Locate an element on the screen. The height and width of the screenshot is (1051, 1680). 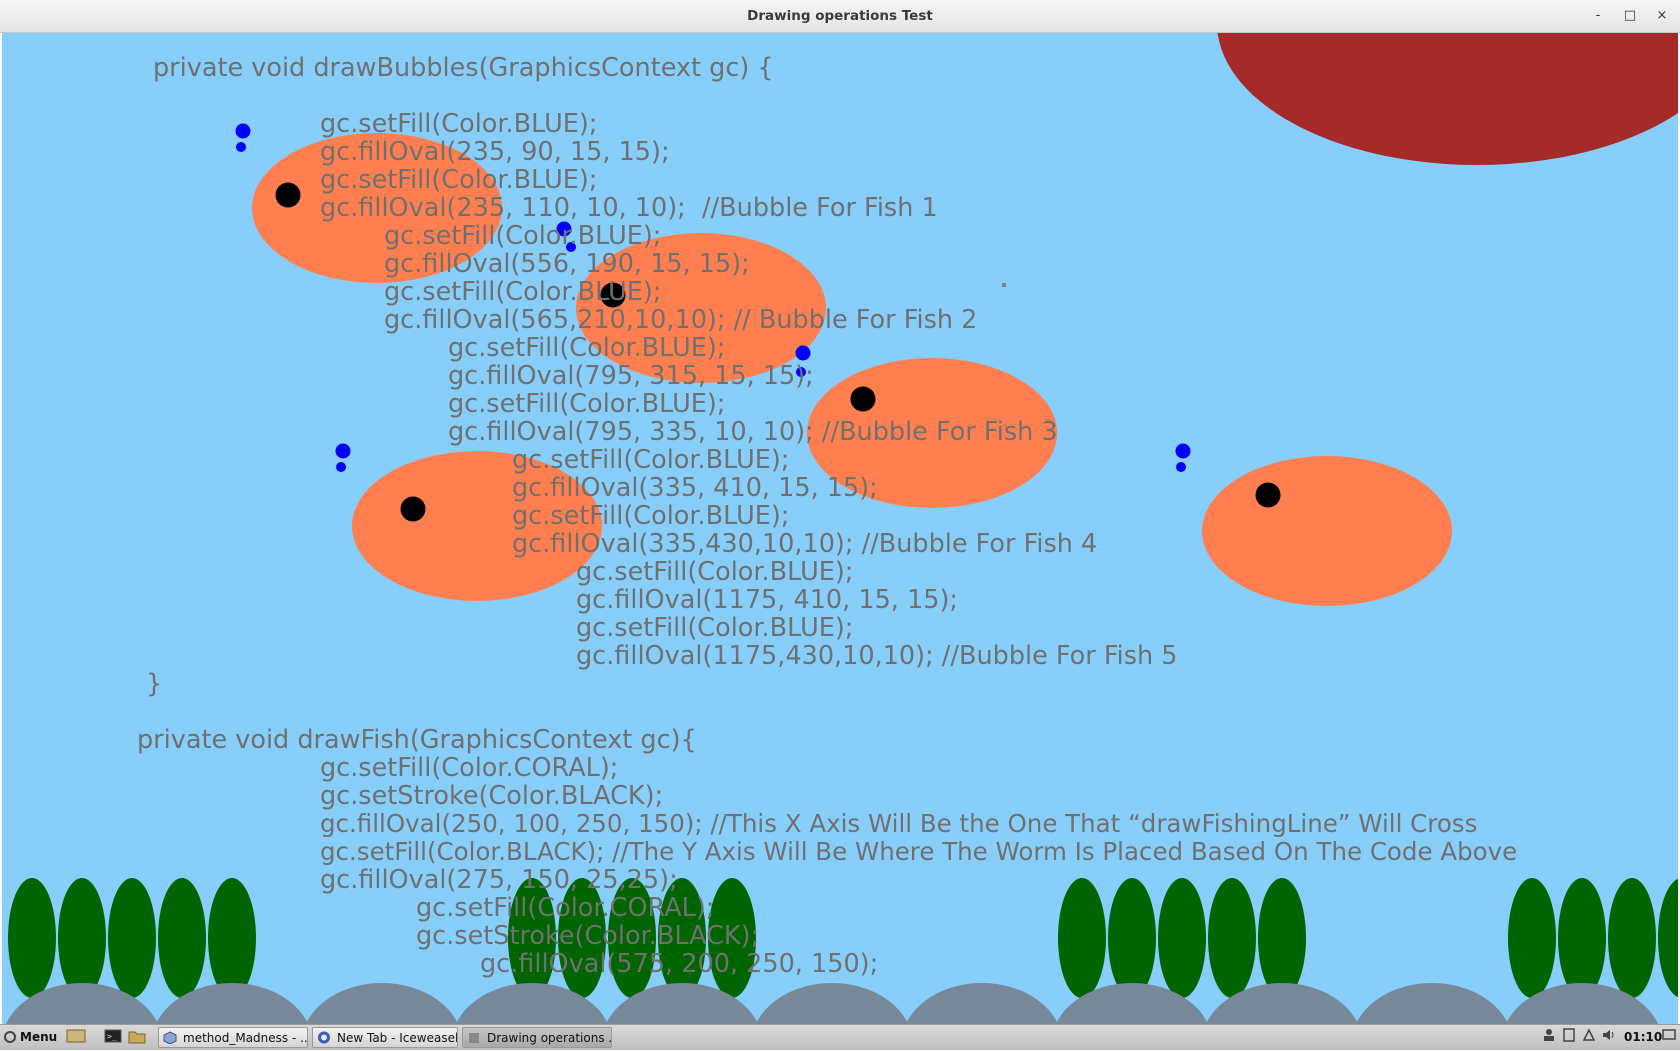
code-line: gc.fillOval(795, 315, 15, 15); is located at coordinates (631, 376).